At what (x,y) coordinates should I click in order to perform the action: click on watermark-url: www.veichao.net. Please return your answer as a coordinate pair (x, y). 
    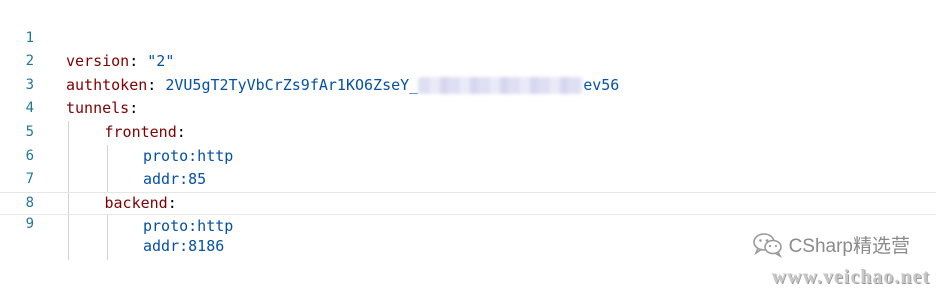
    Looking at the image, I should click on (850, 277).